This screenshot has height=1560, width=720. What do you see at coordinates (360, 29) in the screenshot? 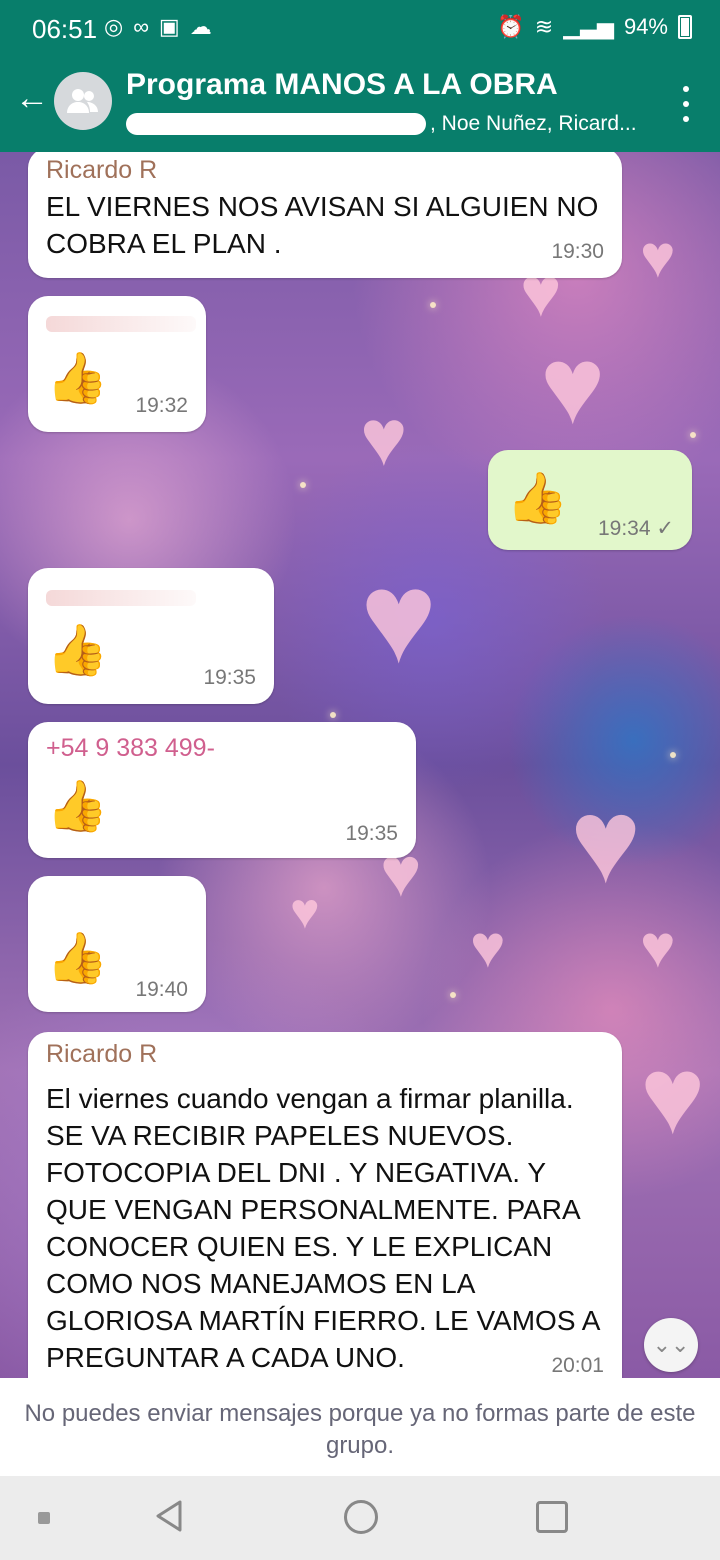
I see `status-bar: 06:51 ◎ ∞ ▣ ☁ ⏰ ≋ ▁▃▅ 94%` at bounding box center [360, 29].